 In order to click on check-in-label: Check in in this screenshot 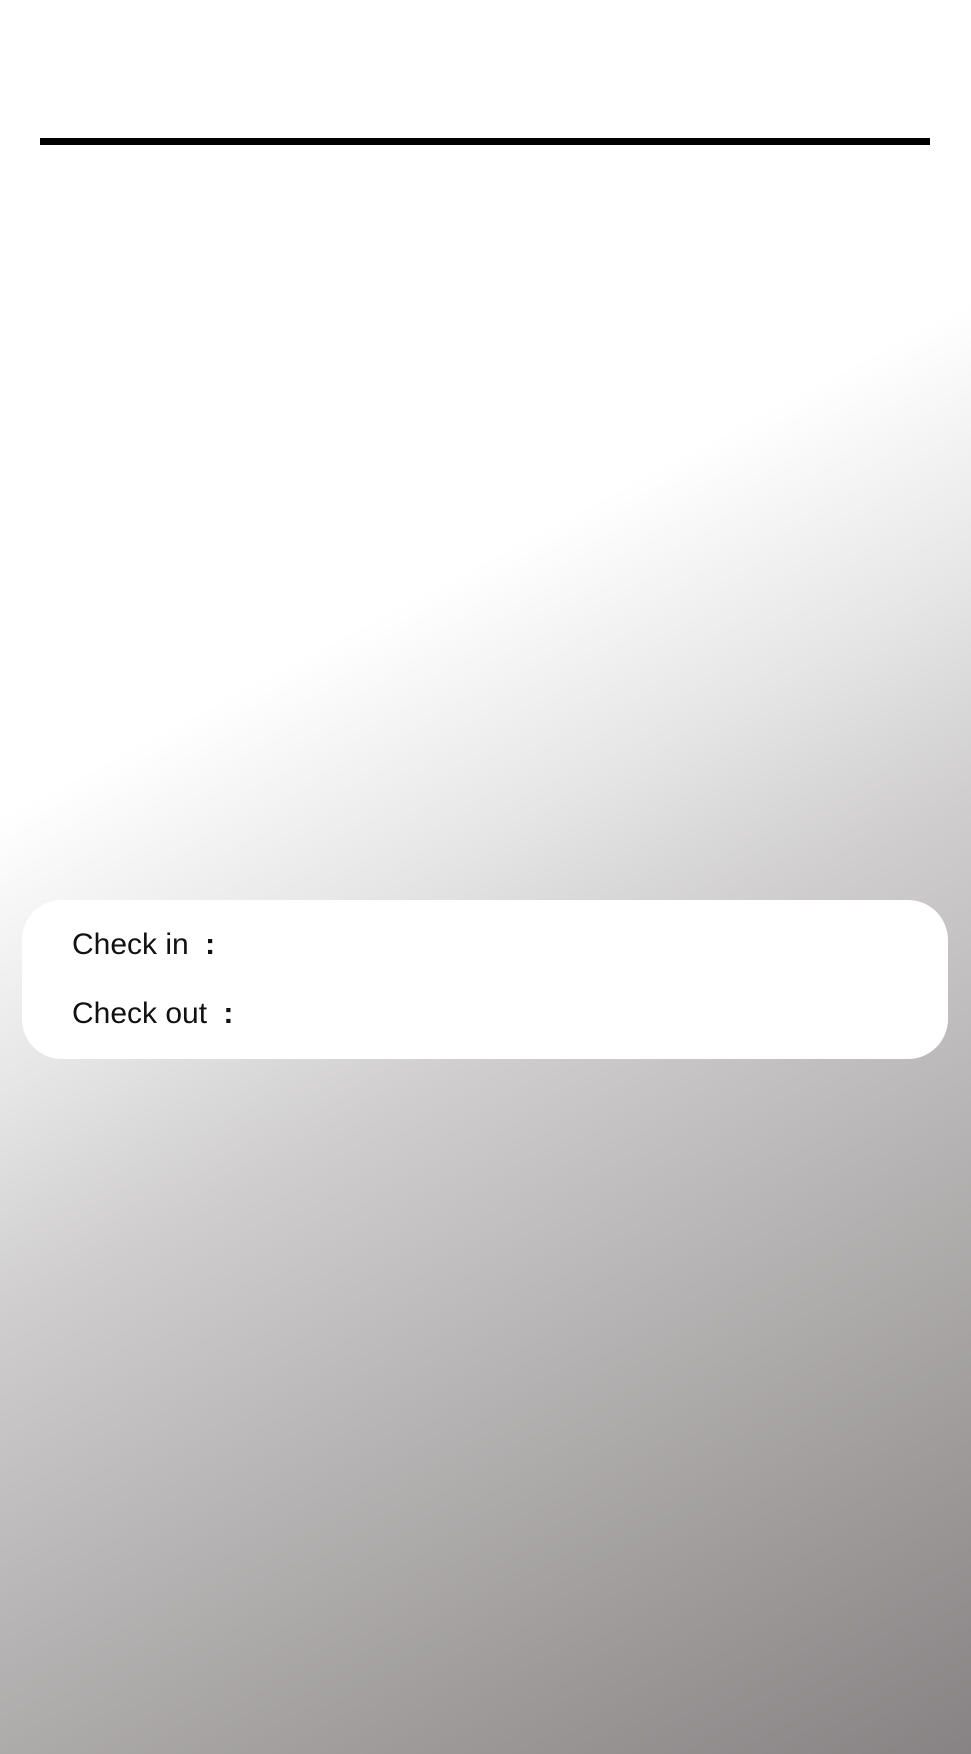, I will do `click(130, 944)`.